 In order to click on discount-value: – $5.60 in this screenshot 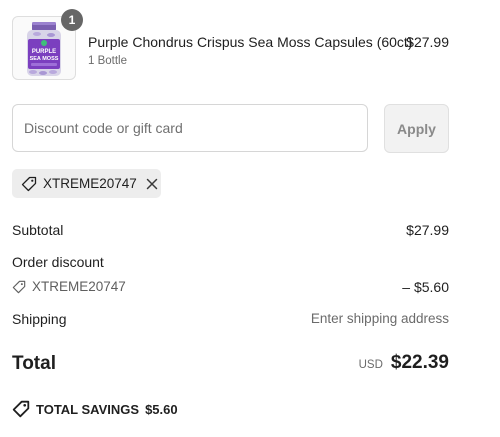, I will do `click(425, 287)`.